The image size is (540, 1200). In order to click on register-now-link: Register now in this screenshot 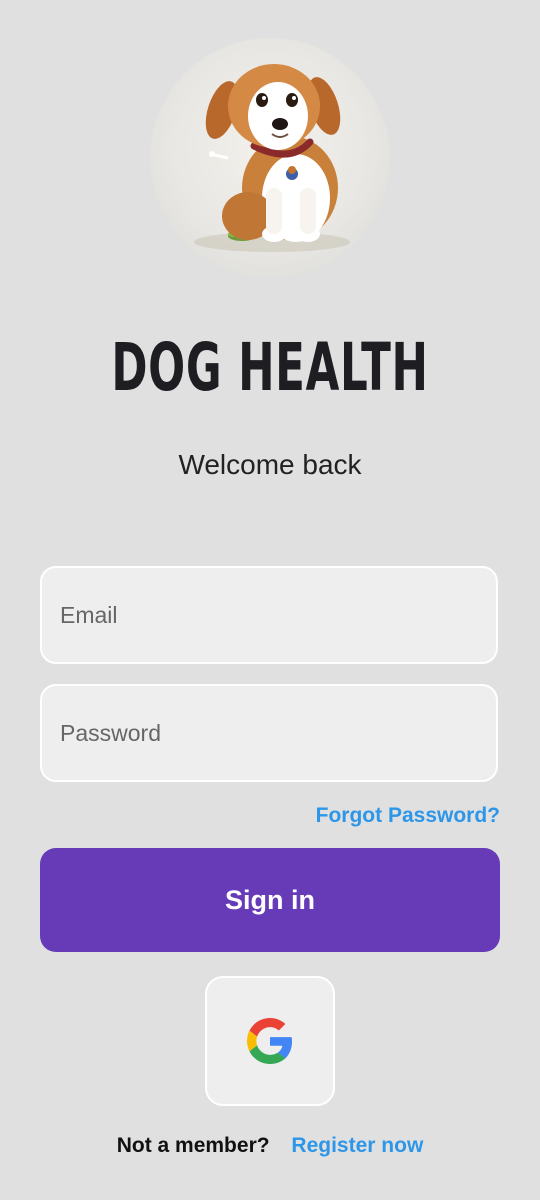, I will do `click(357, 1145)`.